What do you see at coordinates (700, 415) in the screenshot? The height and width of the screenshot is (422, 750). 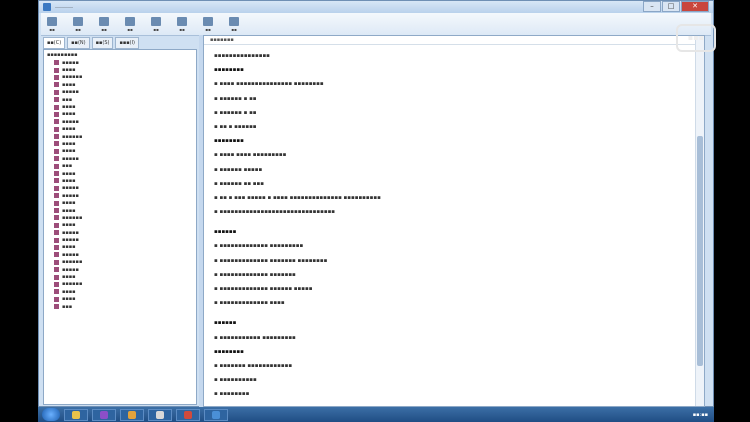 I see `clock: ▪▪:▪▪` at bounding box center [700, 415].